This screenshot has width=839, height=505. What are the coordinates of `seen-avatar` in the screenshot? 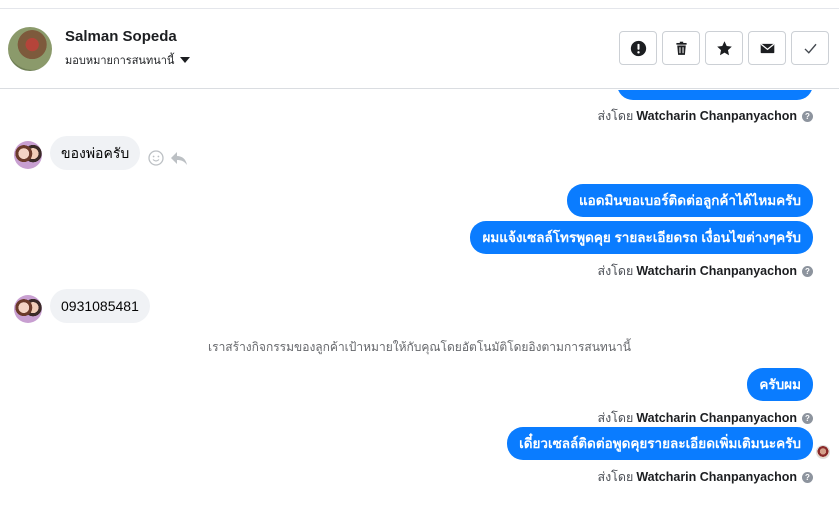 It's located at (823, 452).